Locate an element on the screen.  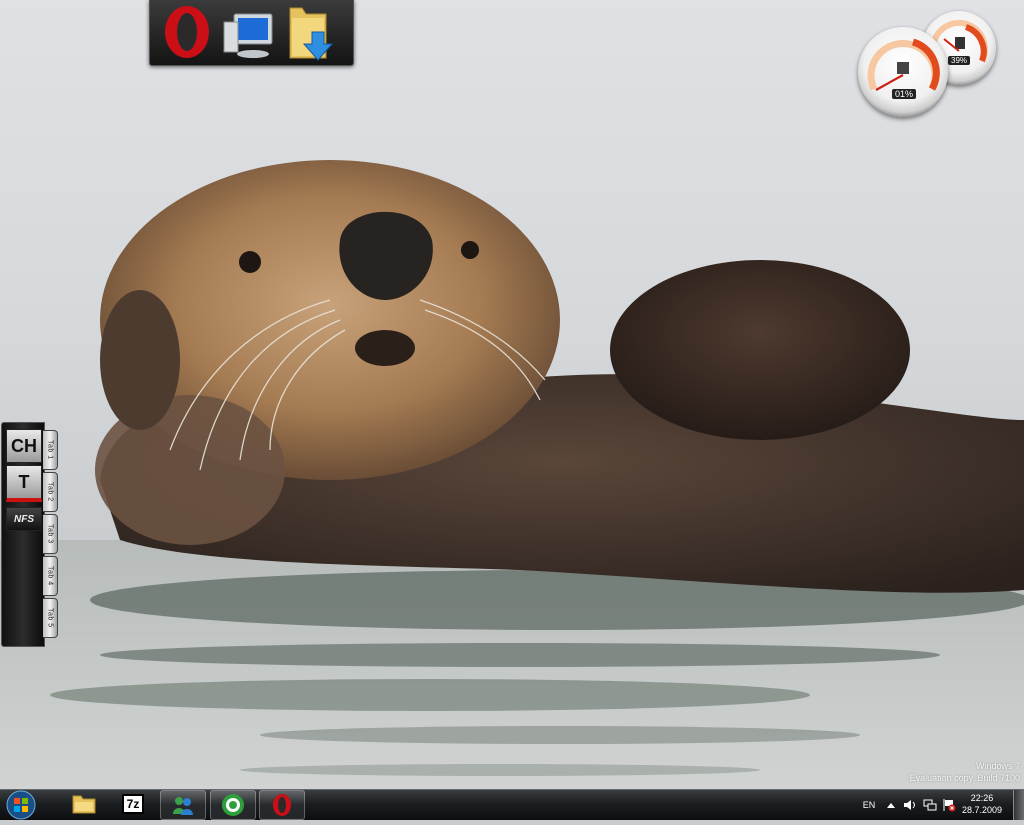
network-button is located at coordinates (930, 805).